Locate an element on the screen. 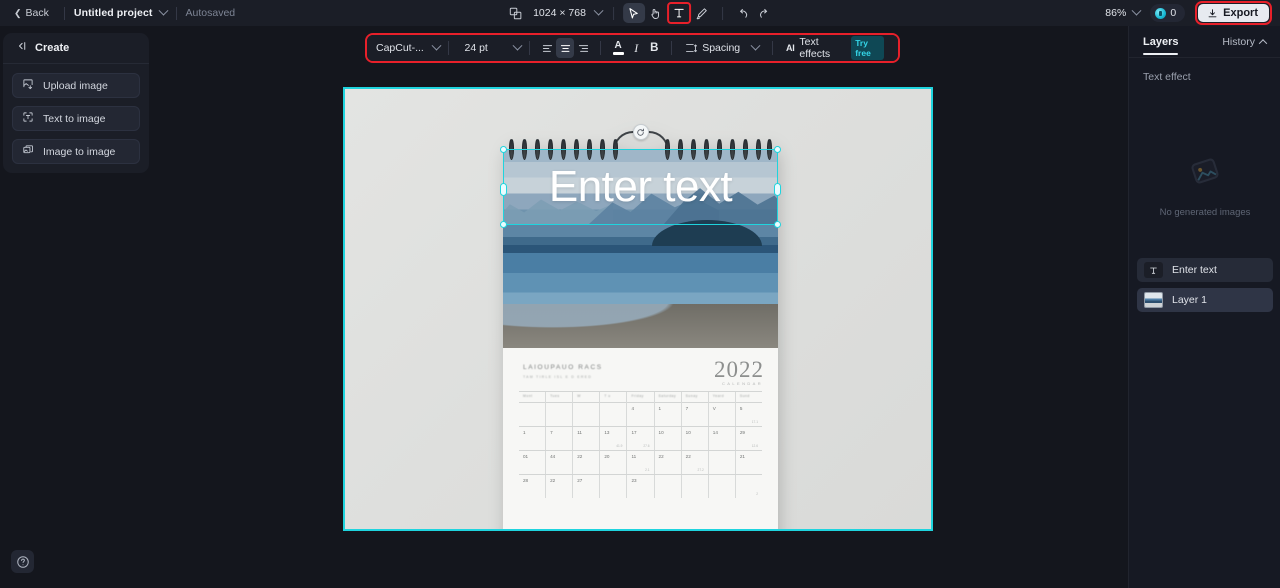  text-layer-icon is located at coordinates (1153, 270).